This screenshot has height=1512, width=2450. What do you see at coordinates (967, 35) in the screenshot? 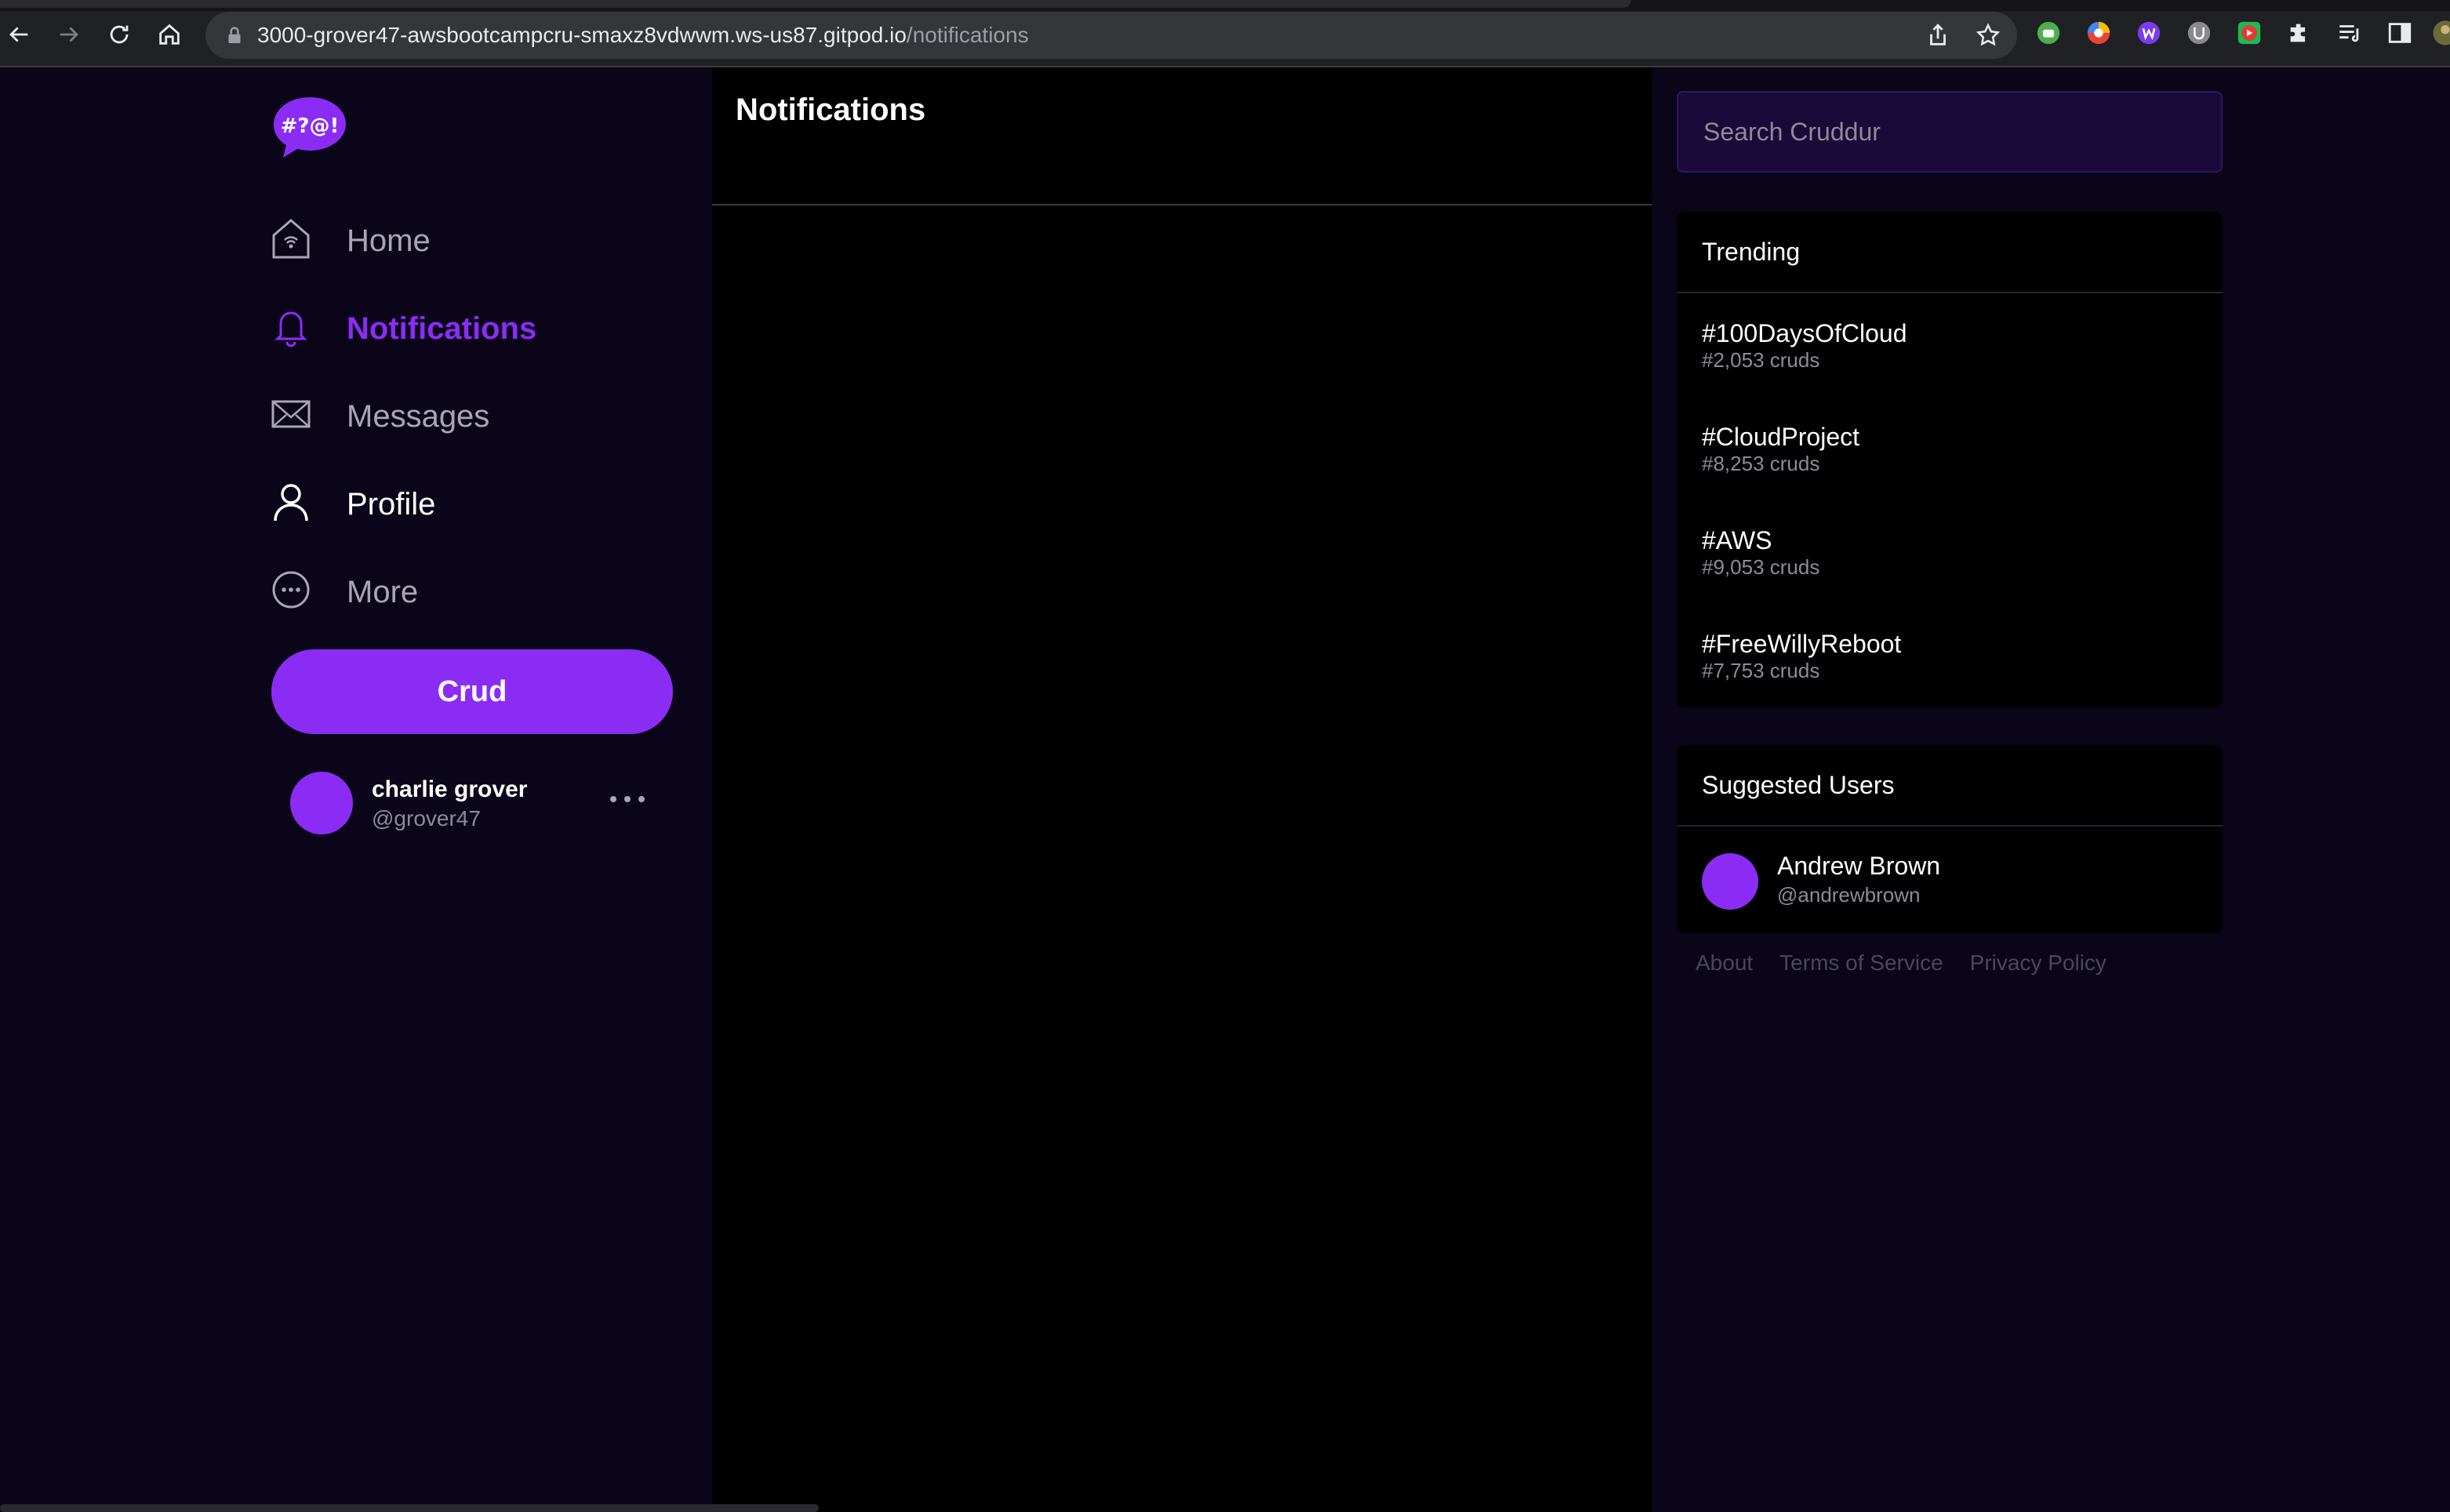
I see `url-path: /notifications` at bounding box center [967, 35].